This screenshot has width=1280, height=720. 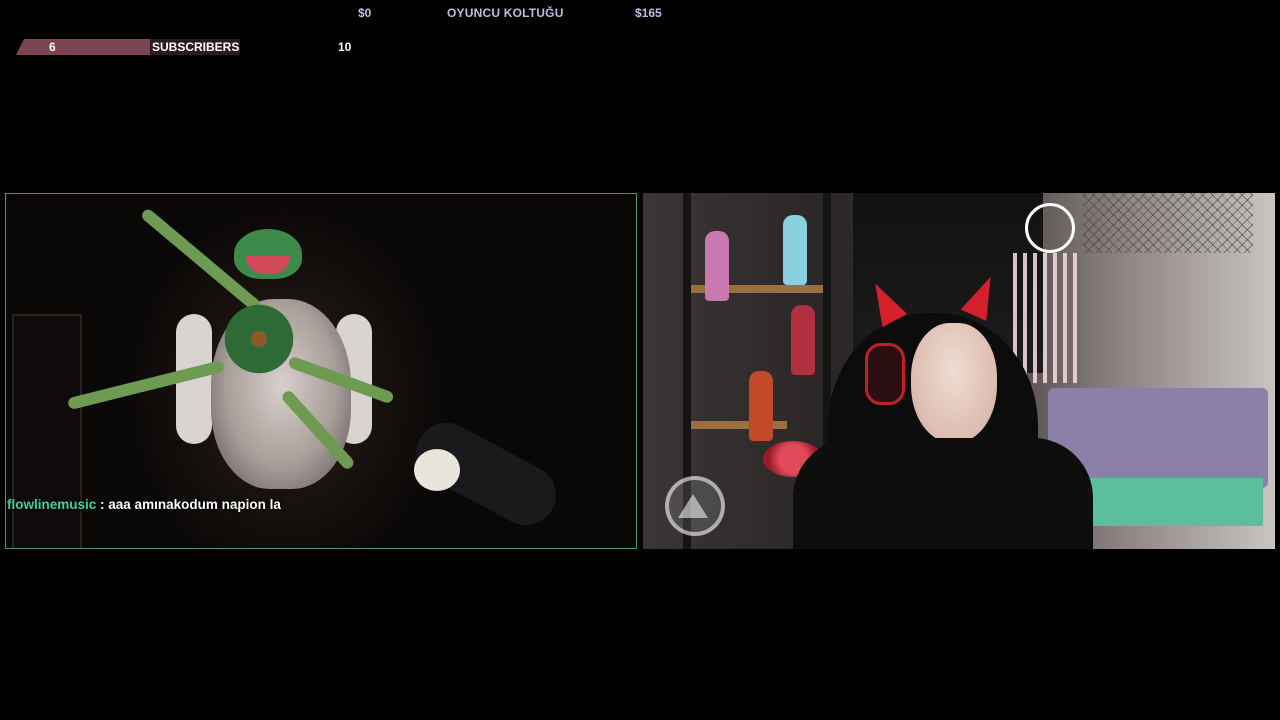 What do you see at coordinates (52, 47) in the screenshot?
I see `subscriber-count: 6` at bounding box center [52, 47].